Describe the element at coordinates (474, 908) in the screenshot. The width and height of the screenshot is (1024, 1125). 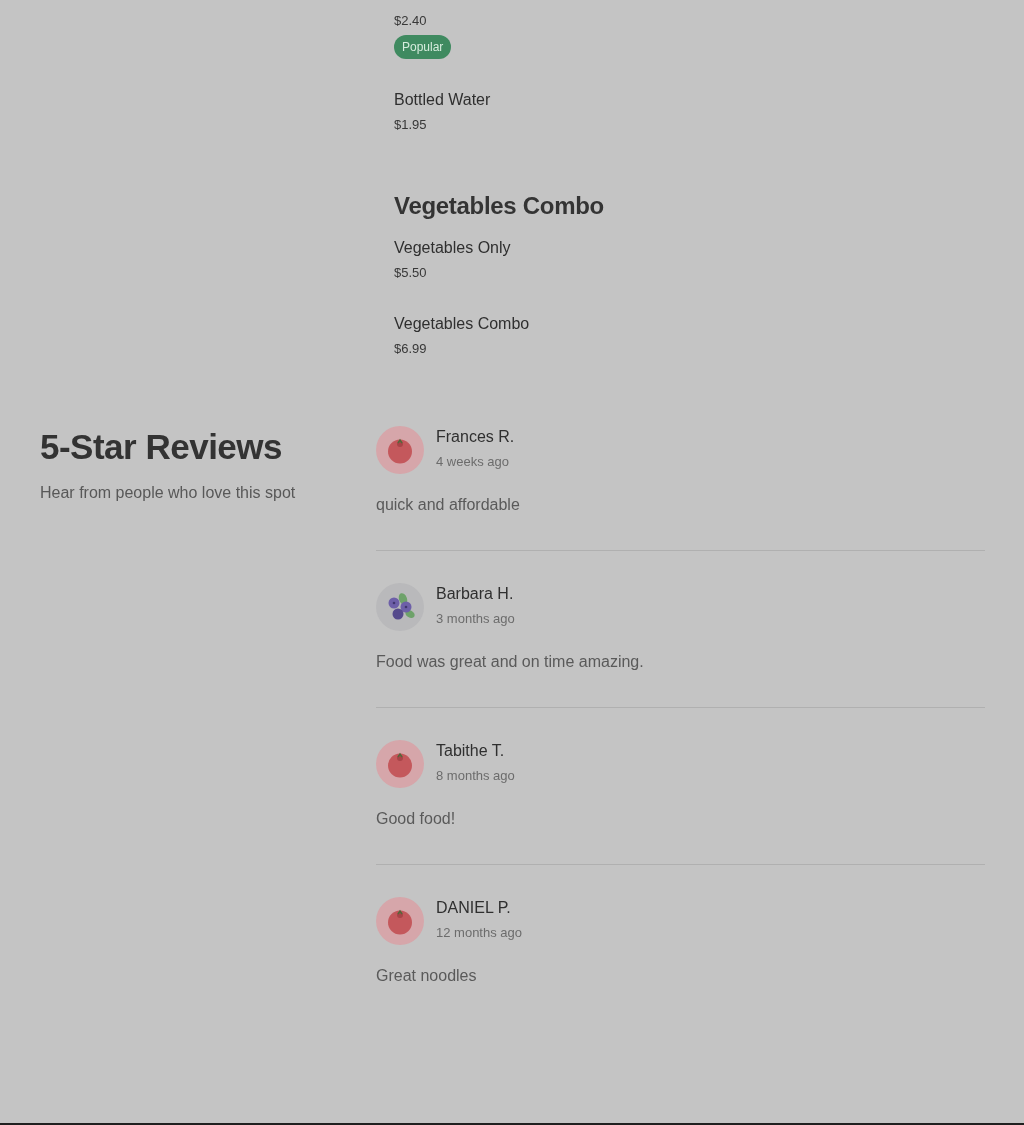
I see `reviewer-name: DANIEL P.` at that location.